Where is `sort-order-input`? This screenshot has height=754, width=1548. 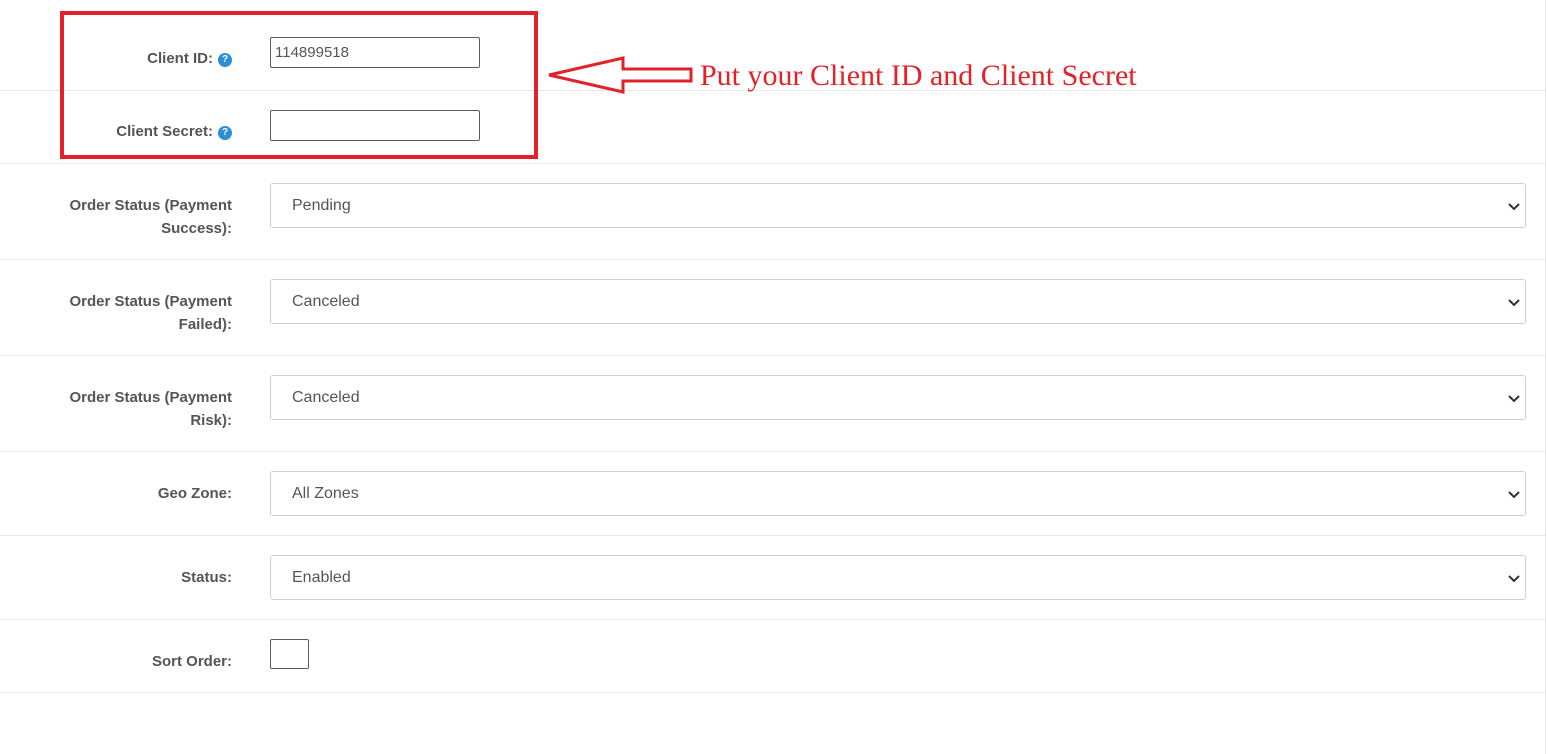 sort-order-input is located at coordinates (289, 654).